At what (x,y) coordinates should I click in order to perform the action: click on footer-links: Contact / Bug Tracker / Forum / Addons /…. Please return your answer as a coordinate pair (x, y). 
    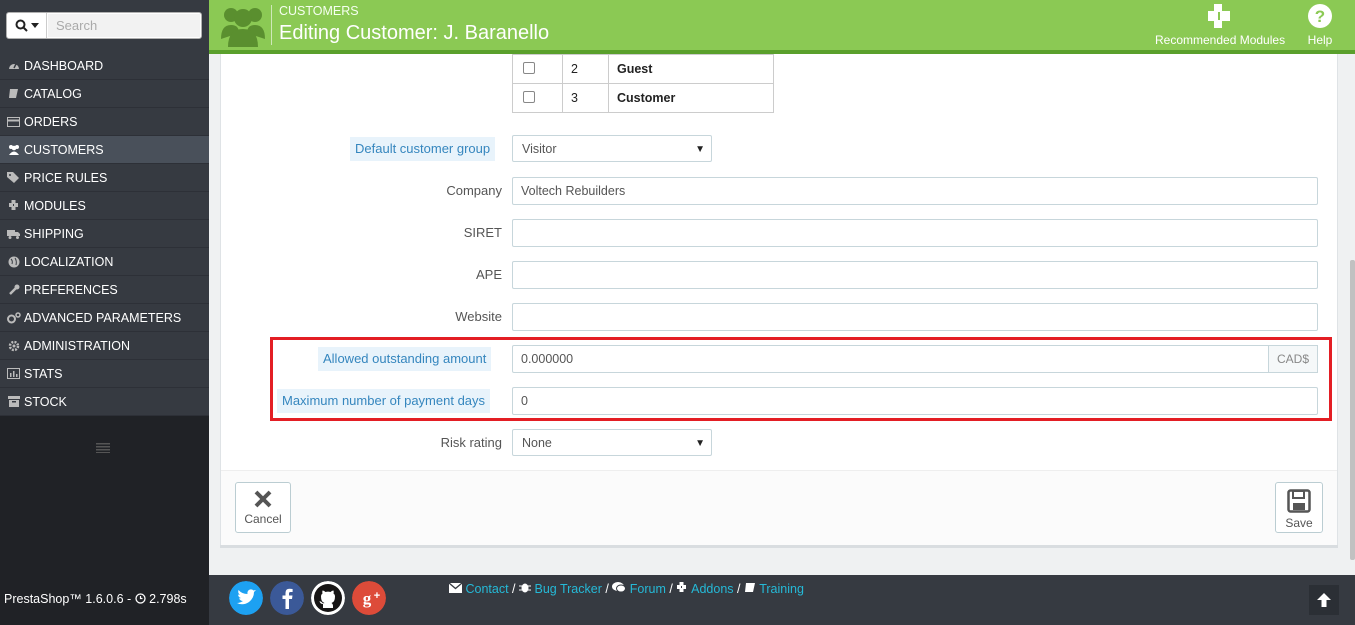
    Looking at the image, I should click on (626, 588).